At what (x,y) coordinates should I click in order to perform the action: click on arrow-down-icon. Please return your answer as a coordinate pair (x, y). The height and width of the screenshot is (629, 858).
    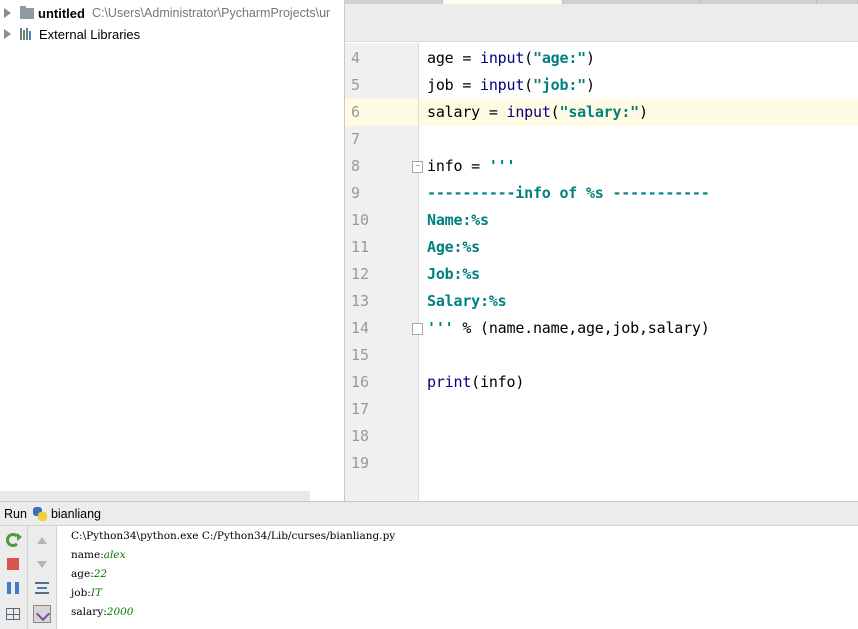
    Looking at the image, I should click on (42, 564).